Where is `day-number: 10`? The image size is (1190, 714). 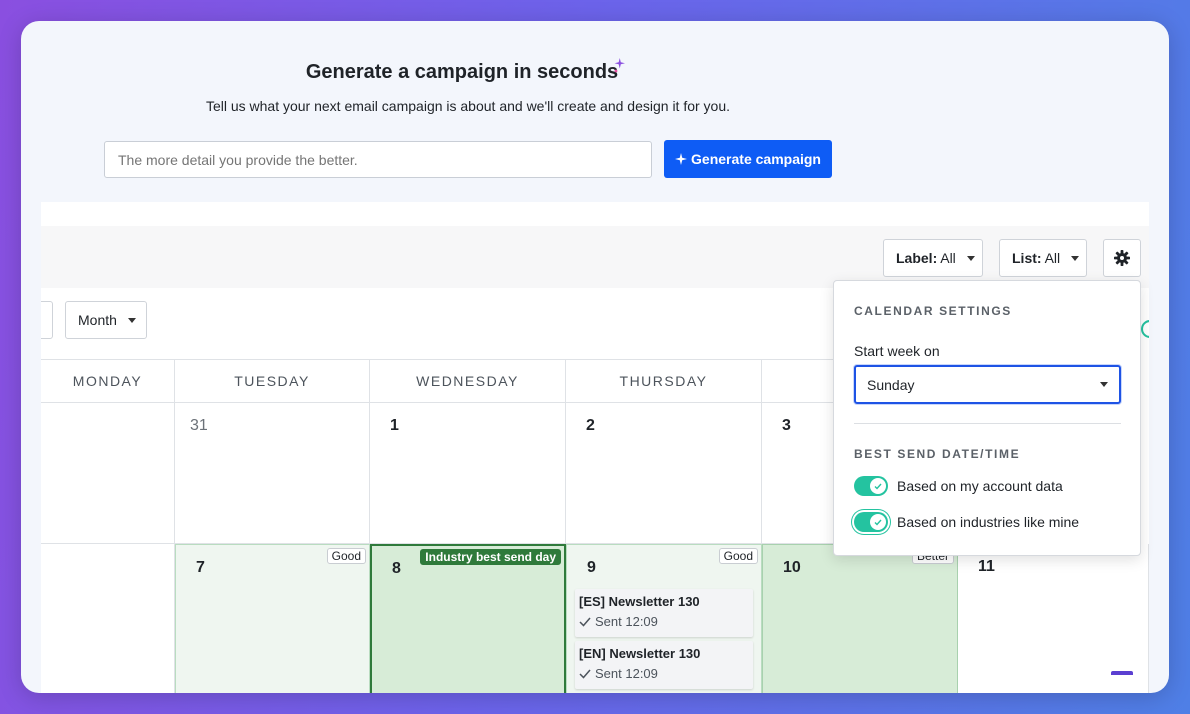 day-number: 10 is located at coordinates (792, 567).